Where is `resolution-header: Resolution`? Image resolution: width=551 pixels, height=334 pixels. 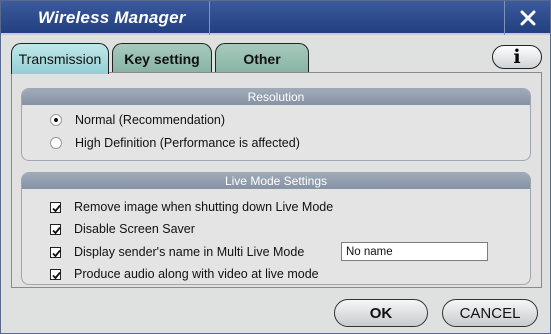
resolution-header: Resolution is located at coordinates (276, 97).